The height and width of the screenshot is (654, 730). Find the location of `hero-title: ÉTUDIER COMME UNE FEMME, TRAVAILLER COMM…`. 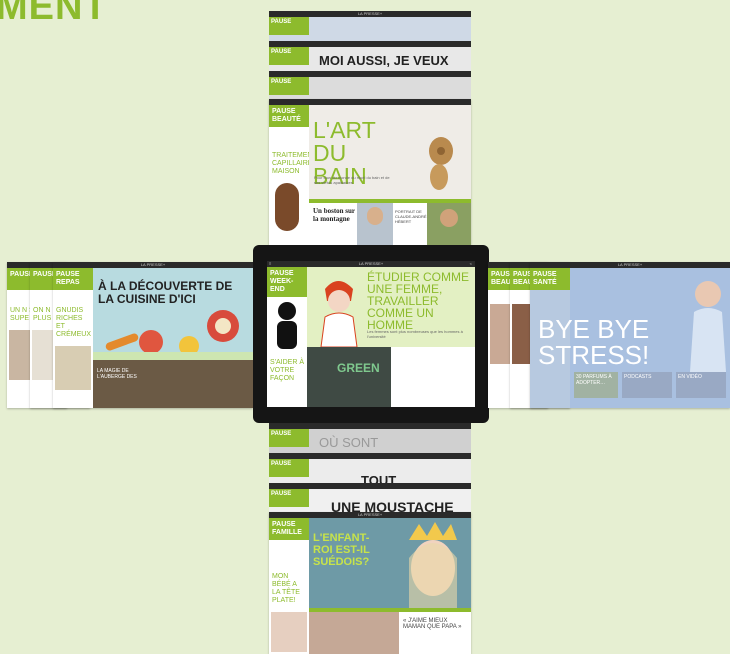

hero-title: ÉTUDIER COMME UNE FEMME, TRAVAILLER COMM… is located at coordinates (418, 301).